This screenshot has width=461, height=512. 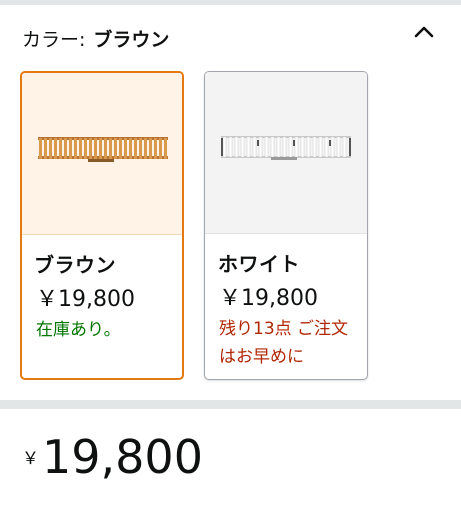 What do you see at coordinates (131, 40) in the screenshot?
I see `variation-selected-value: ブラウン` at bounding box center [131, 40].